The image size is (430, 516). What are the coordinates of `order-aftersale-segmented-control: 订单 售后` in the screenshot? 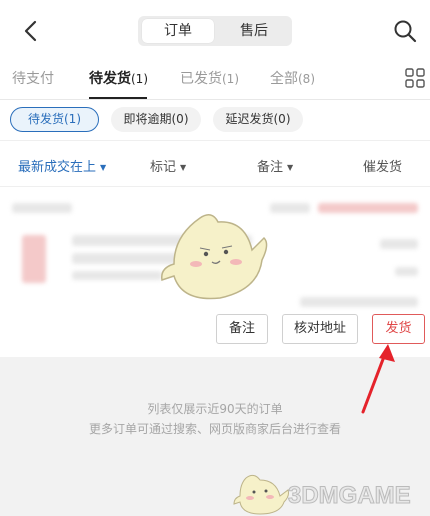 It's located at (215, 31).